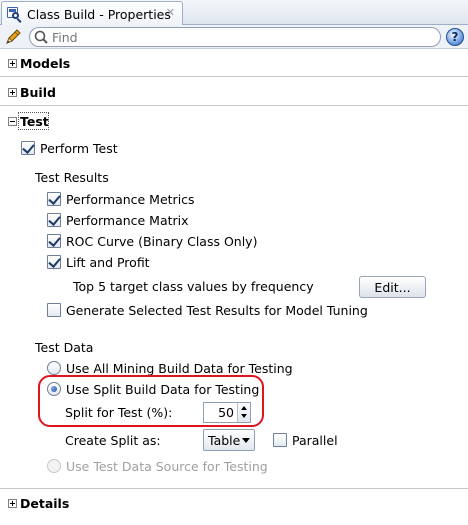 This screenshot has width=468, height=525. I want to click on create-split-label: Create Split as:, so click(113, 440).